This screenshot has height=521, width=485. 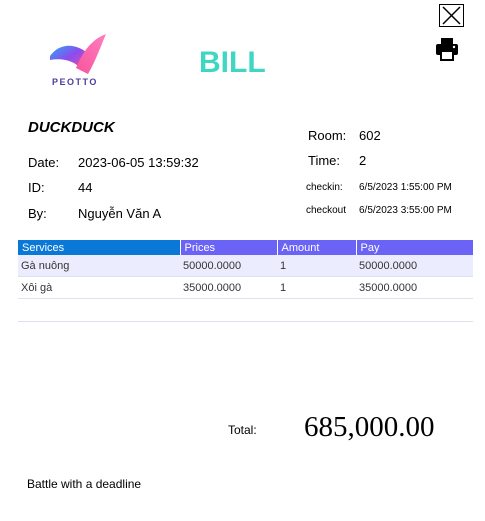 I want to click on header-pay: Pay, so click(x=414, y=247).